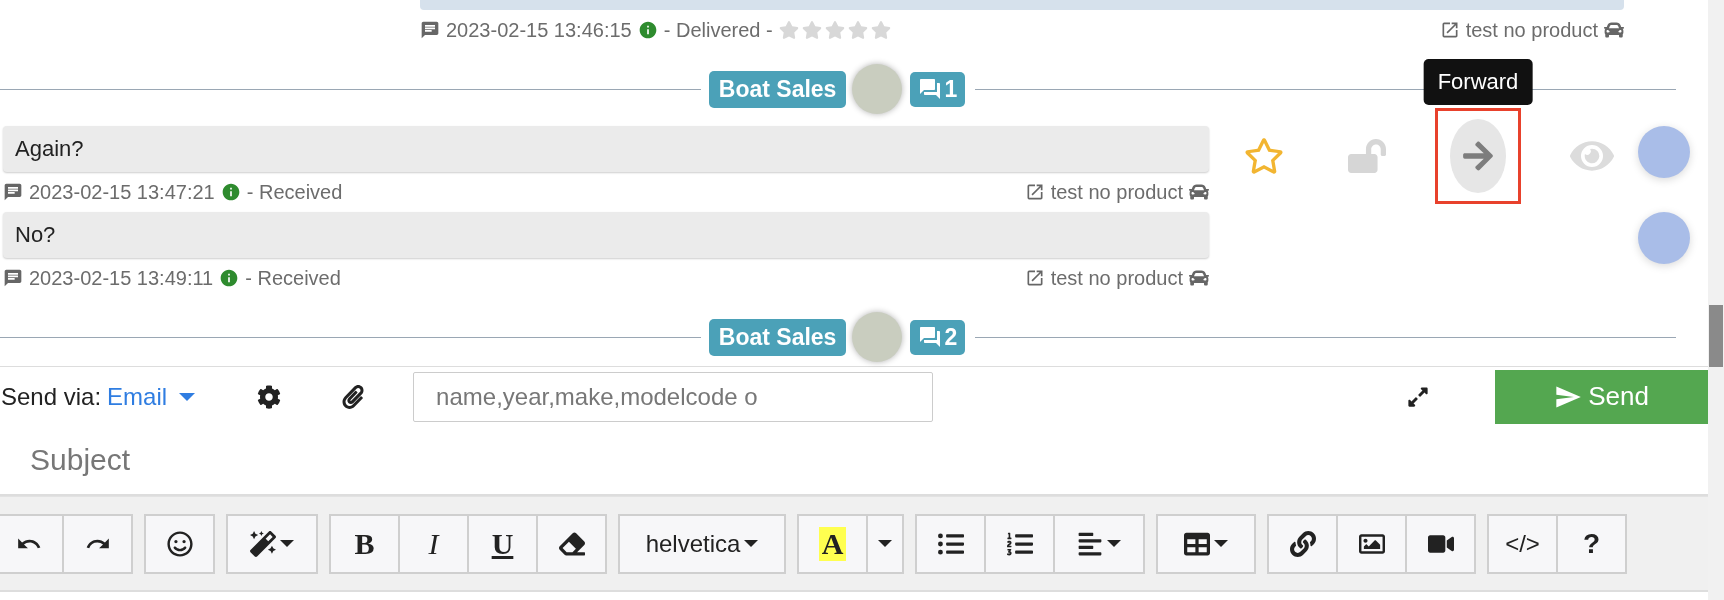 The image size is (1724, 600). I want to click on rating-stars, so click(834, 30).